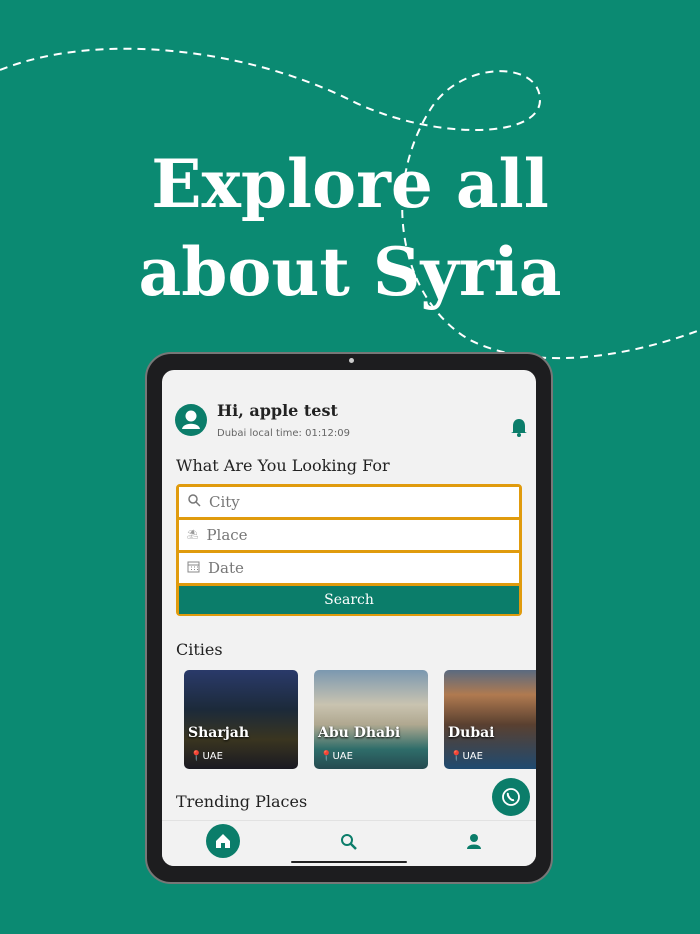 This screenshot has height=934, width=700. Describe the element at coordinates (359, 733) in the screenshot. I see `city-name: Abu Dhabi` at that location.